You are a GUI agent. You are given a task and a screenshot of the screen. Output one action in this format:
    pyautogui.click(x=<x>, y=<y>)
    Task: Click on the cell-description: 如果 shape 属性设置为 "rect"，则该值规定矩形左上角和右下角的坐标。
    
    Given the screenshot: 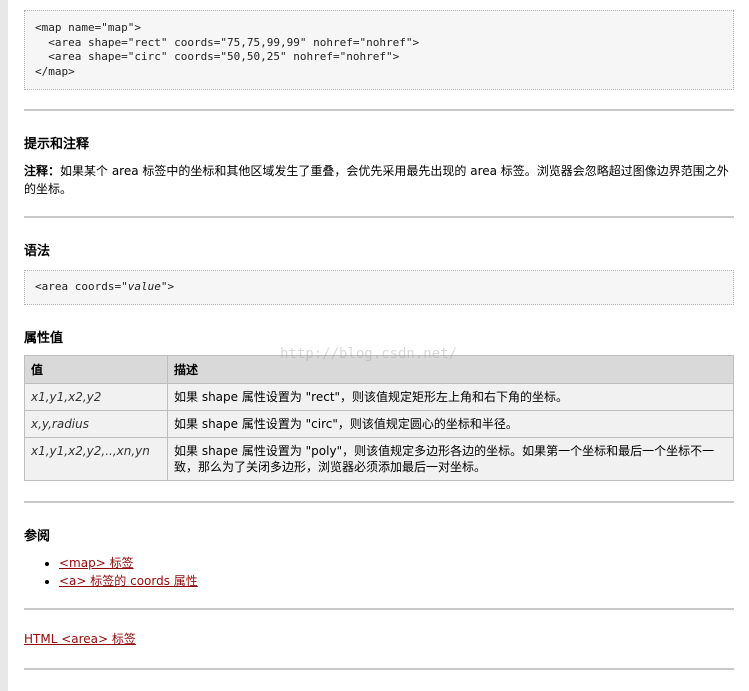 What is the action you would take?
    pyautogui.click(x=450, y=396)
    